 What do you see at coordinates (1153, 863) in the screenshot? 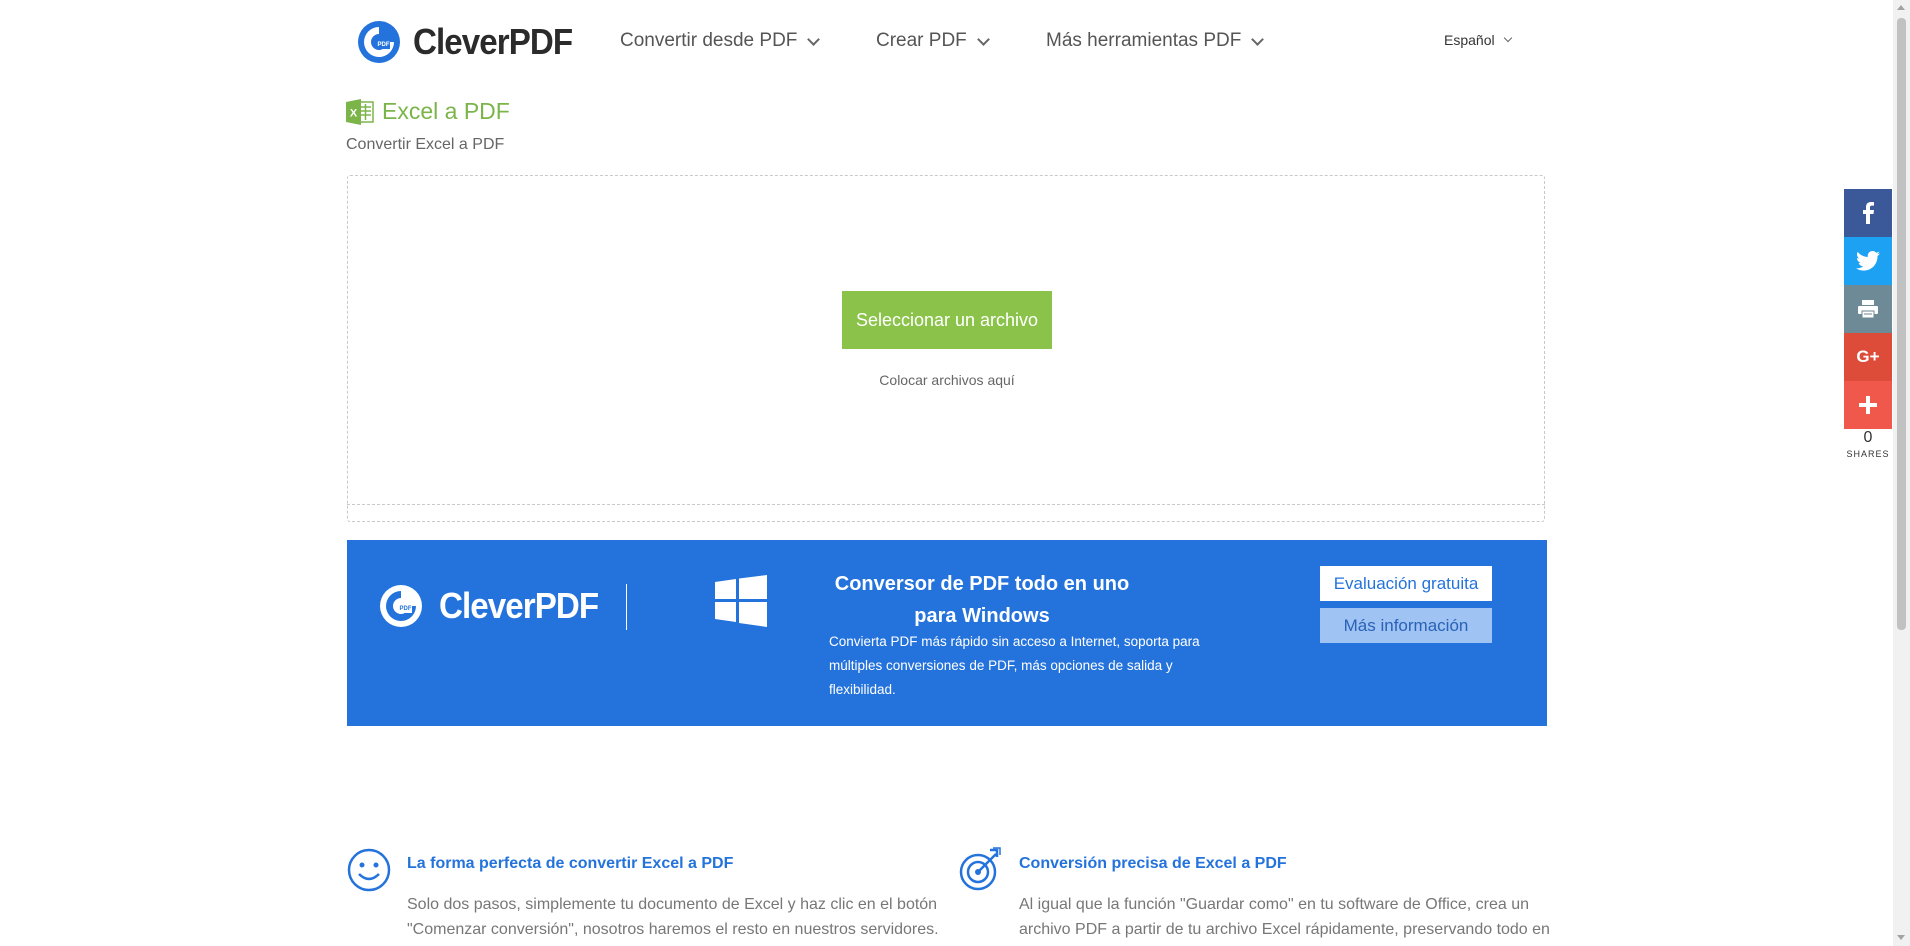
I see `feature-title: Conversión precisa de Excel a PDF` at bounding box center [1153, 863].